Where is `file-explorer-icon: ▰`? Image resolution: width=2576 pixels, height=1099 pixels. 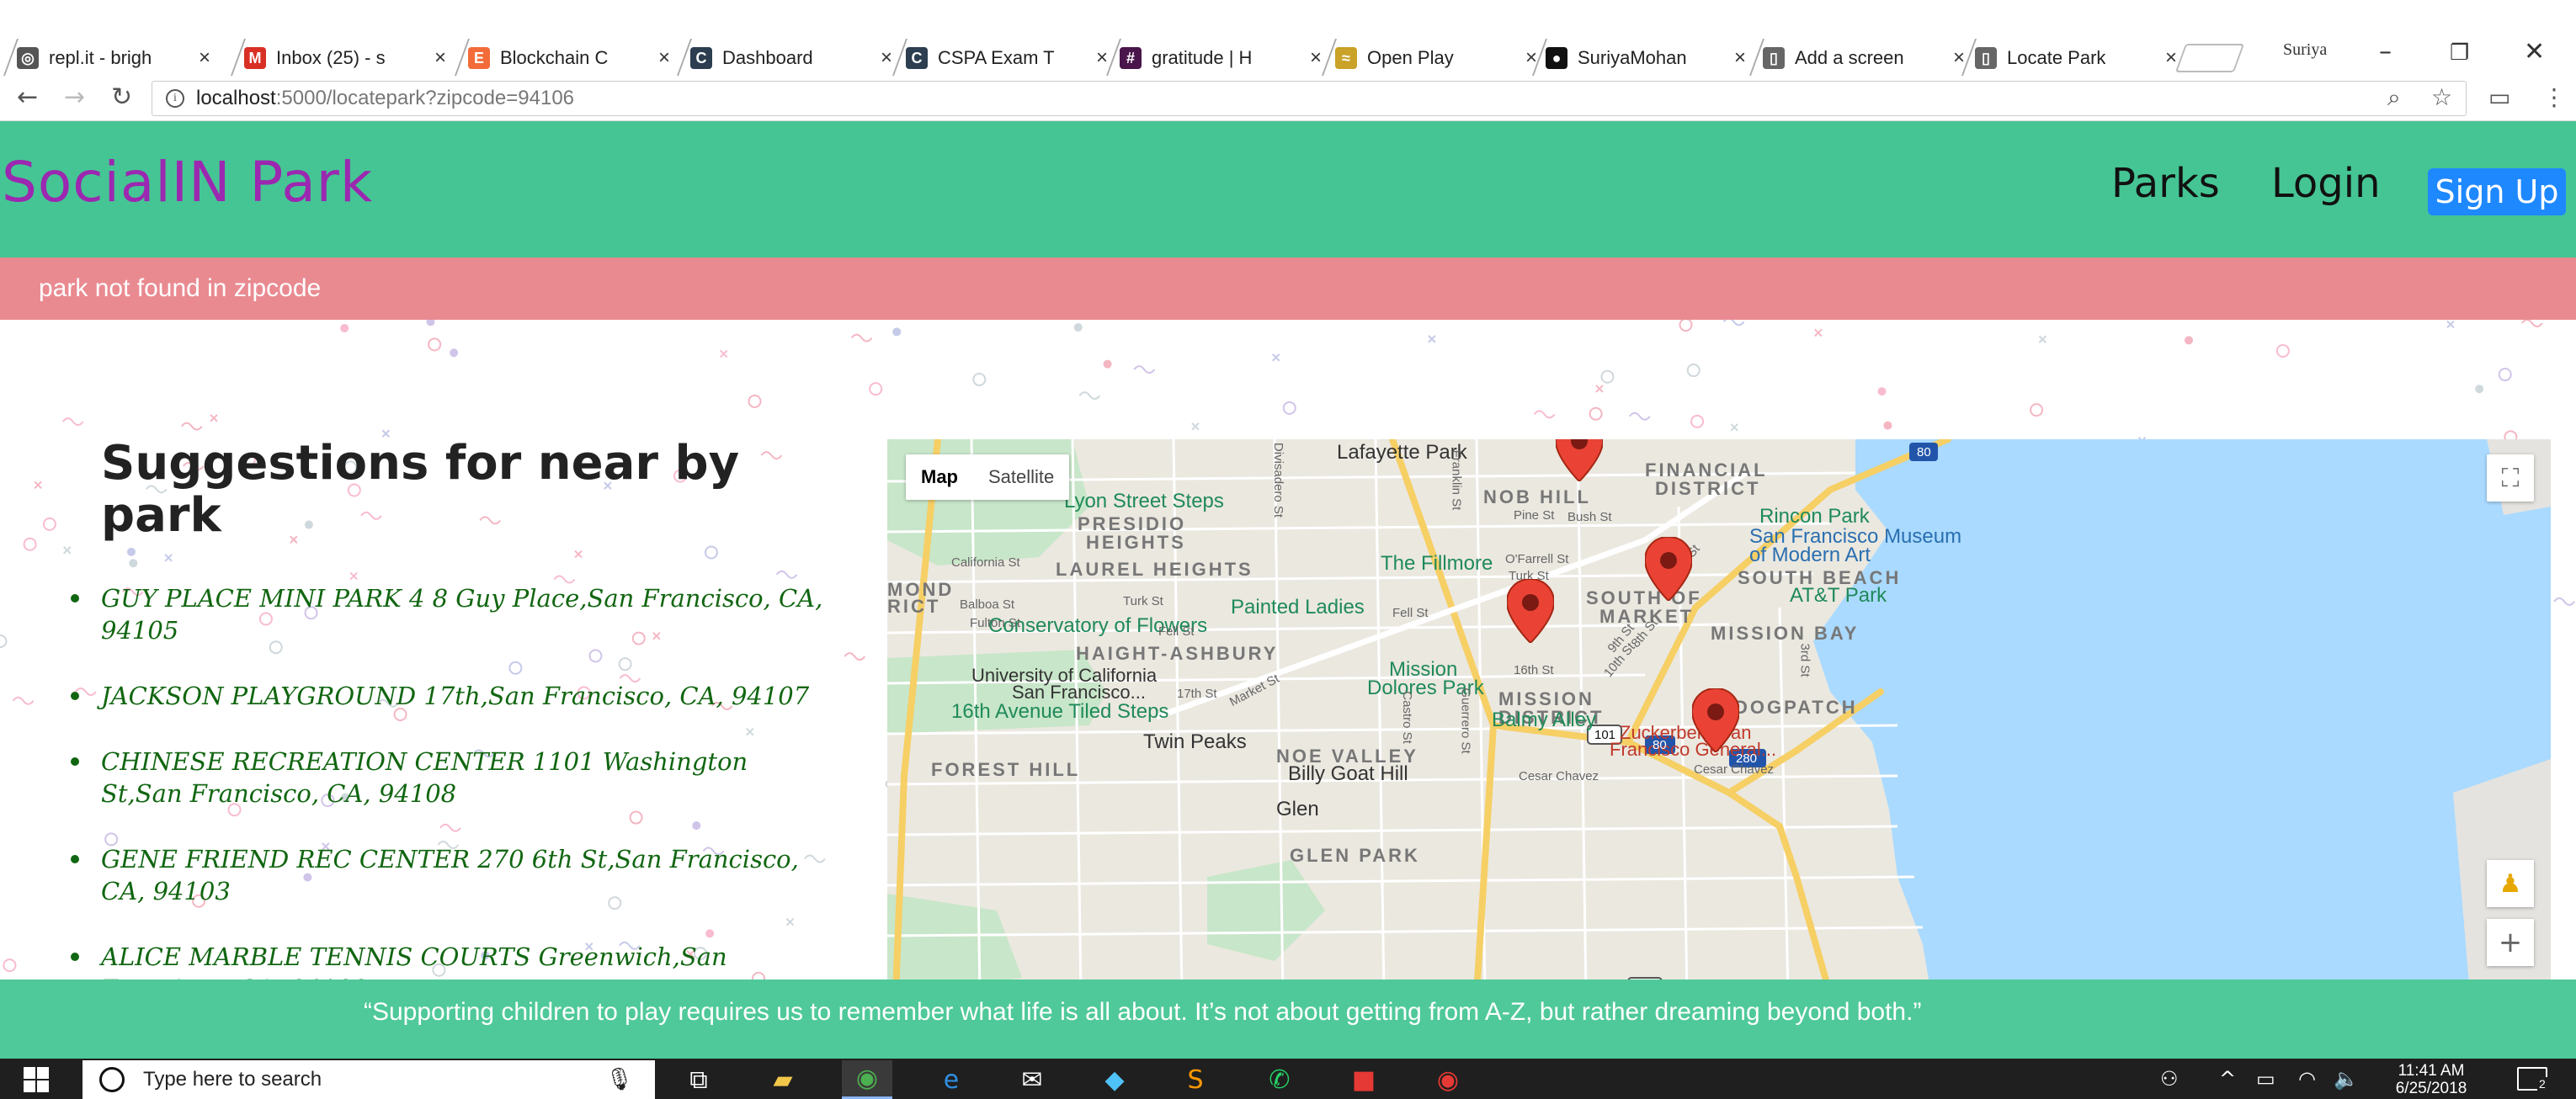
file-explorer-icon: ▰ is located at coordinates (783, 1079).